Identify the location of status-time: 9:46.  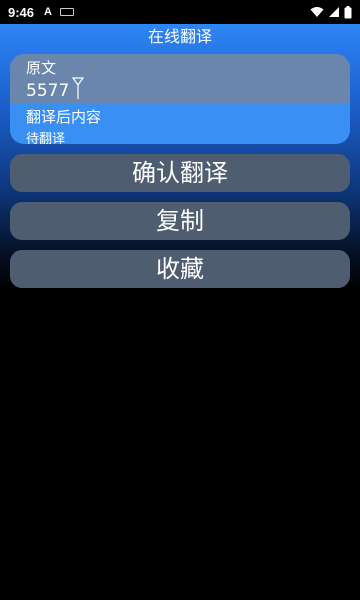
(21, 12).